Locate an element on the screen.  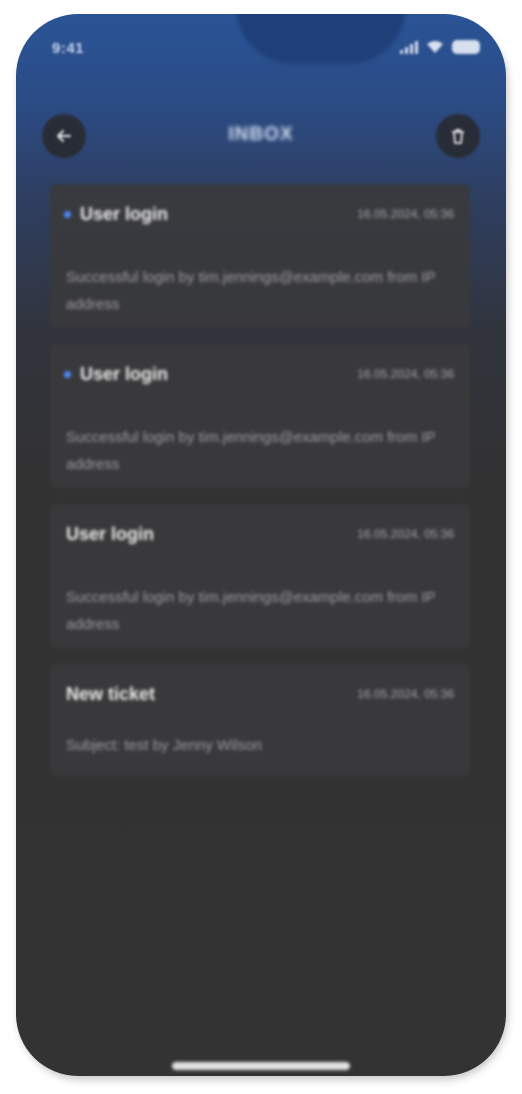
top-nav: INBOX is located at coordinates (261, 136).